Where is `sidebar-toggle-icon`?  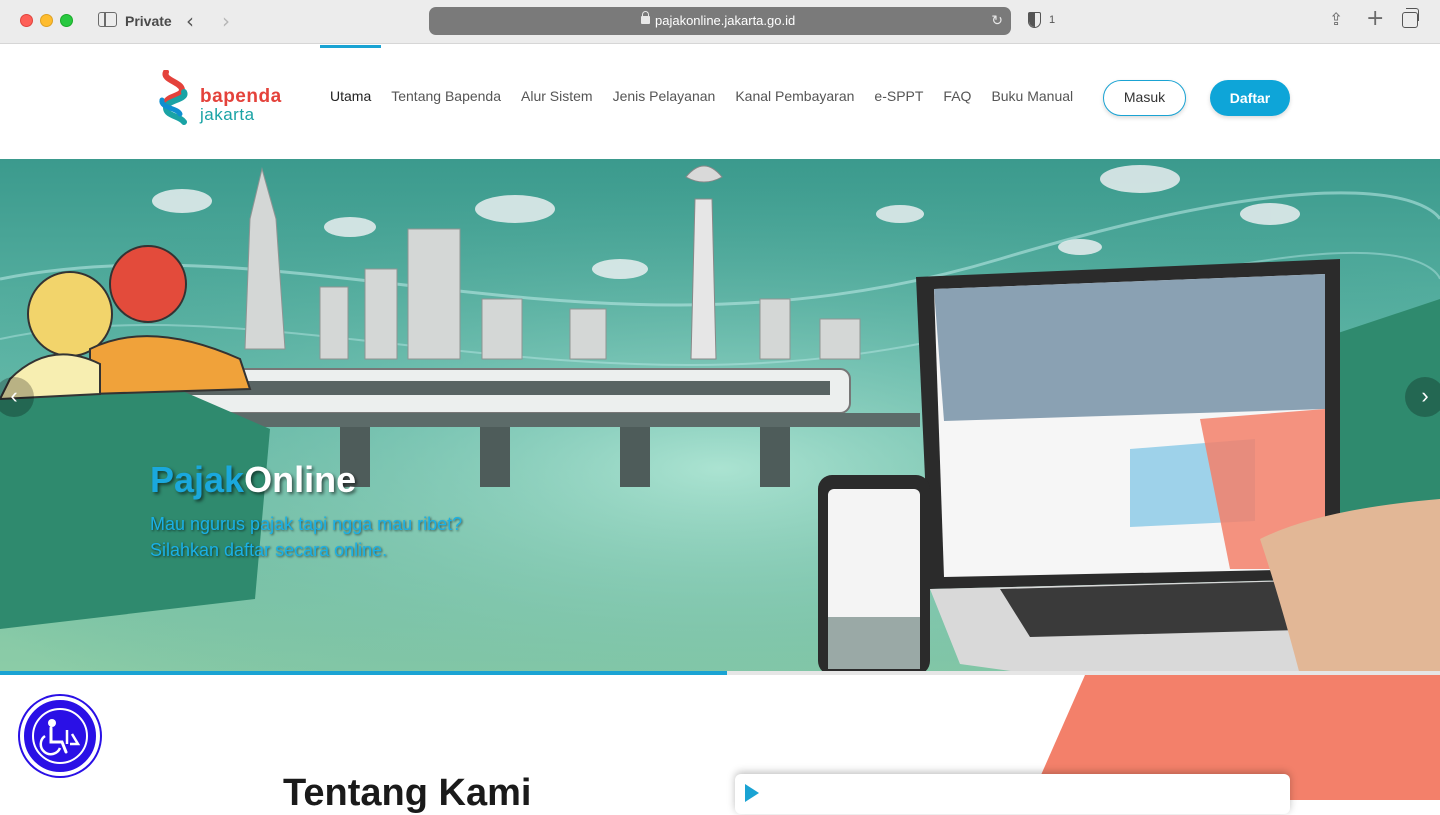 sidebar-toggle-icon is located at coordinates (107, 19).